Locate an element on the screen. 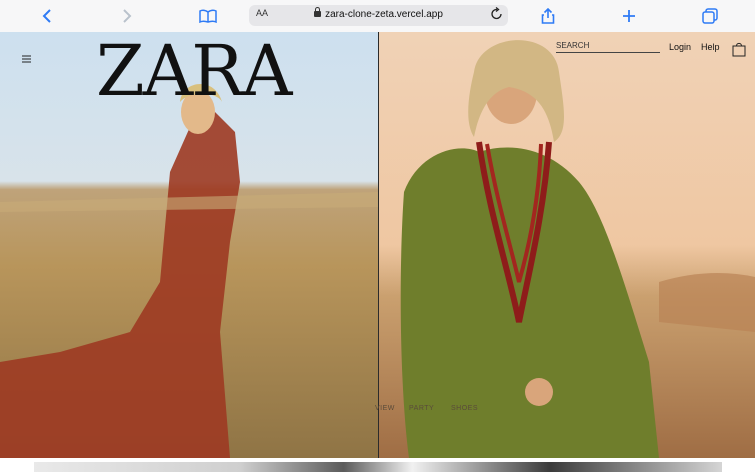  share-icon is located at coordinates (548, 16).